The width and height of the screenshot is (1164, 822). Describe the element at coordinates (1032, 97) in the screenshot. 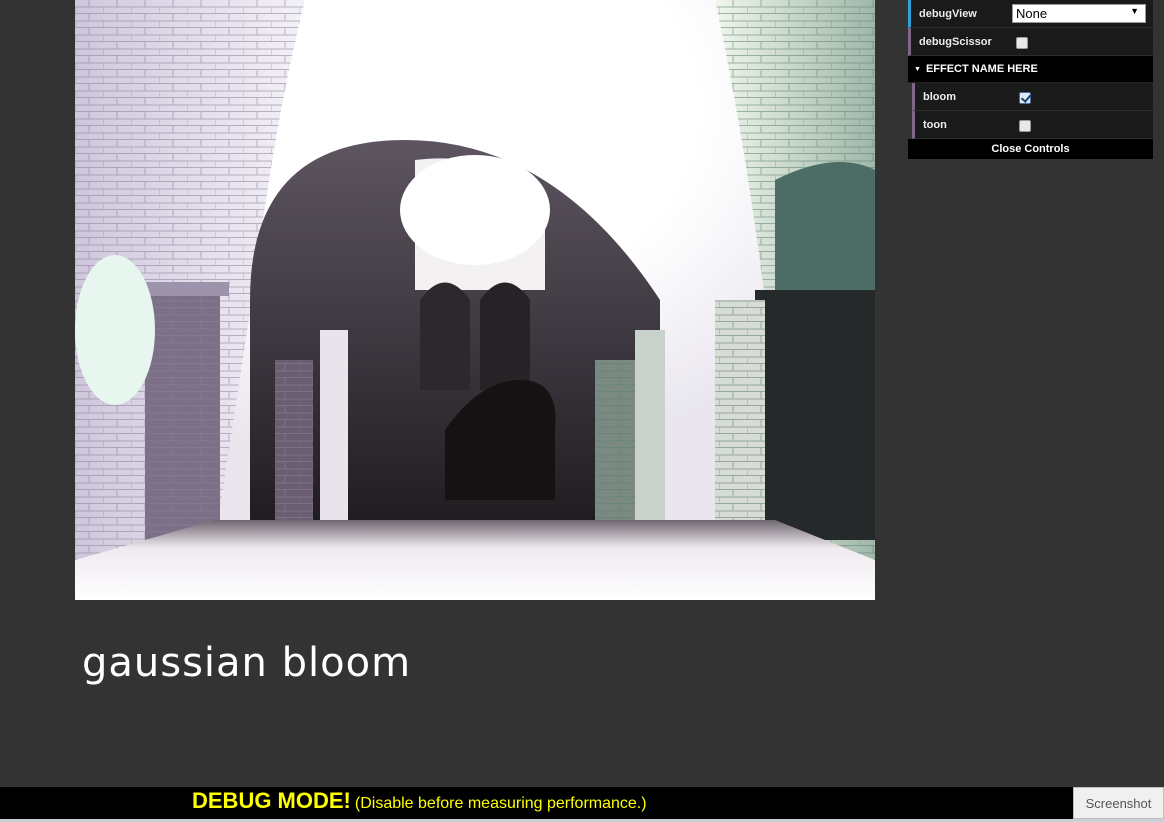

I see `bloom-row: bloom` at that location.